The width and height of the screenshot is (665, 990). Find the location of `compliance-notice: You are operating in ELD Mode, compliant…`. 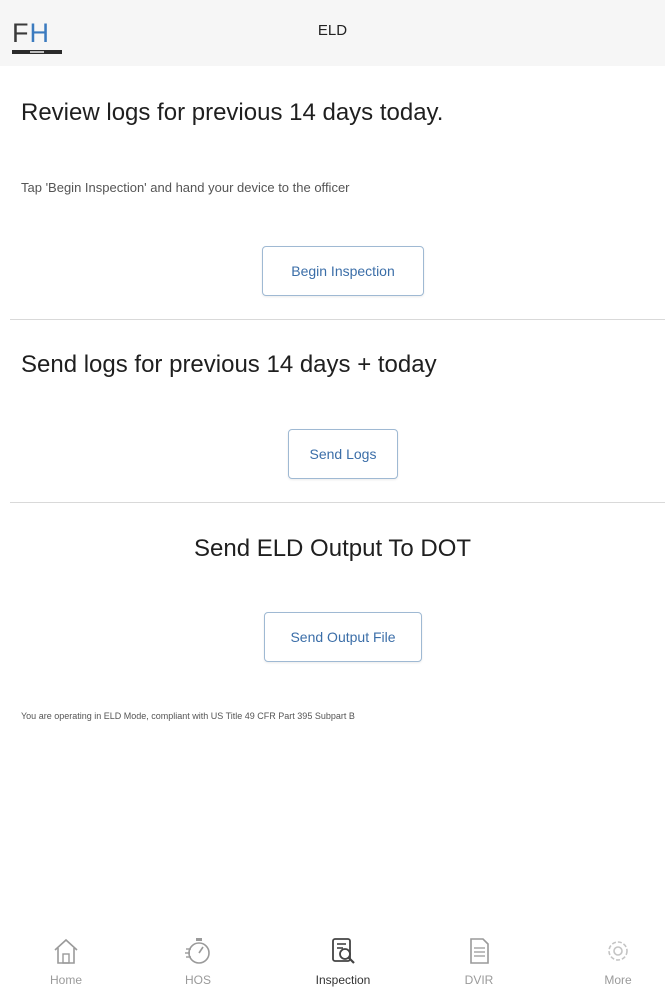

compliance-notice: You are operating in ELD Mode, compliant… is located at coordinates (188, 716).